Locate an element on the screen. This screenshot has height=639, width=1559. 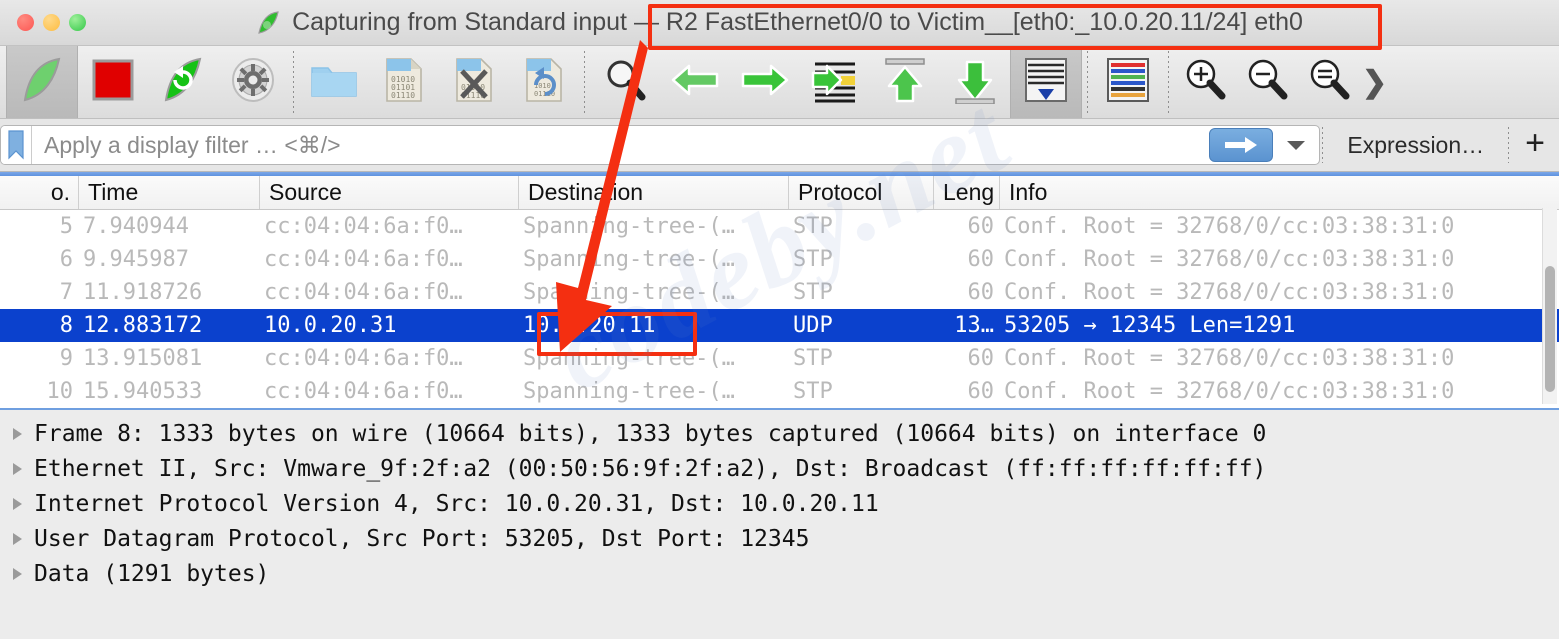
green-down-arrow-icon is located at coordinates (975, 82).